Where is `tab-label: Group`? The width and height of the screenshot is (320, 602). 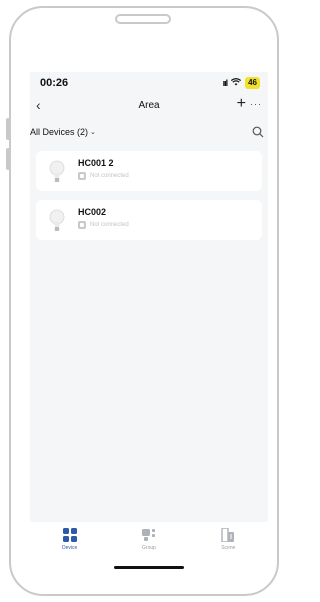 tab-label: Group is located at coordinates (149, 548).